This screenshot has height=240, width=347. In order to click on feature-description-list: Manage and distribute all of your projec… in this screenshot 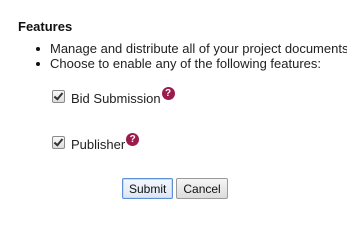, I will do `click(191, 56)`.